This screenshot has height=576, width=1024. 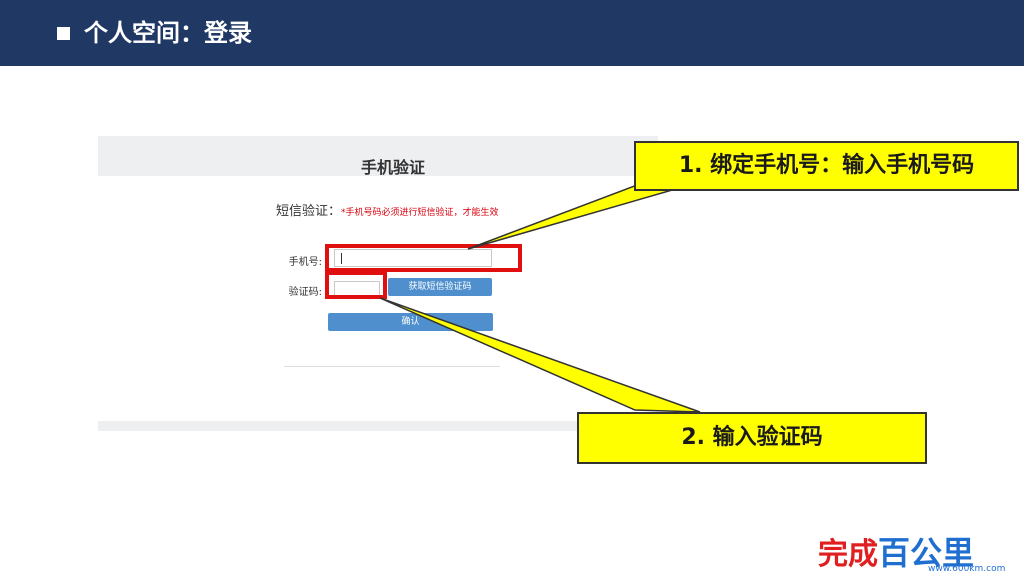 What do you see at coordinates (752, 438) in the screenshot?
I see `callout-step2: 2. 输入验证码` at bounding box center [752, 438].